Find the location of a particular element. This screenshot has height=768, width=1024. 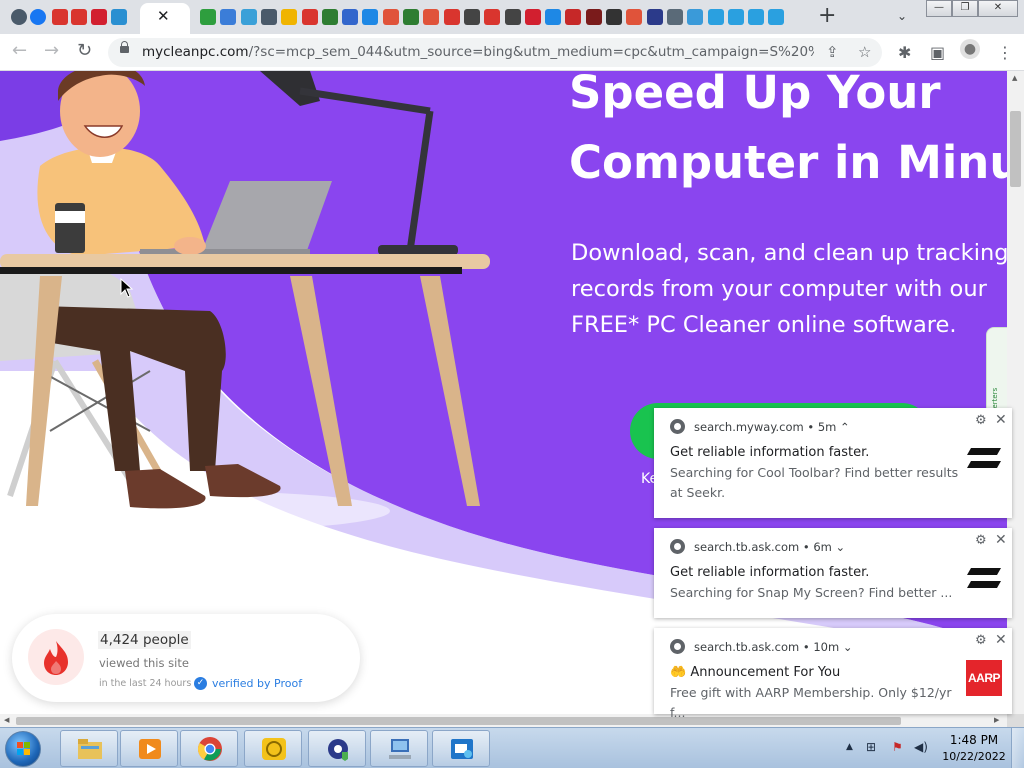

forward-button: → is located at coordinates (51, 50).